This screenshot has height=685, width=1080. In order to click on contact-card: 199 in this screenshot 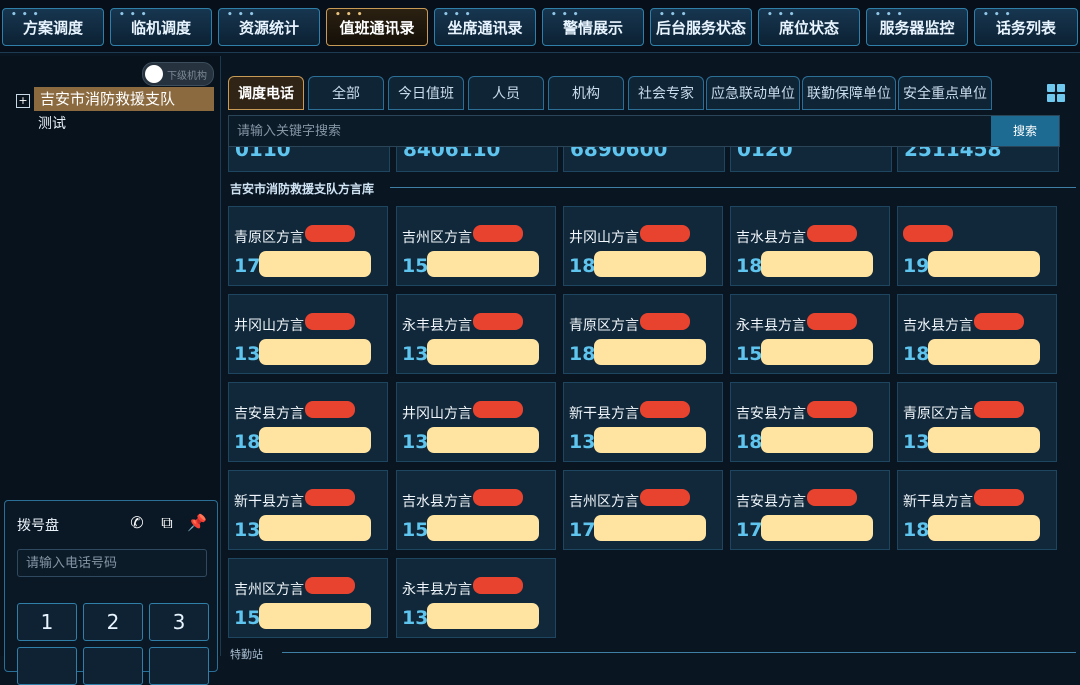, I will do `click(977, 246)`.